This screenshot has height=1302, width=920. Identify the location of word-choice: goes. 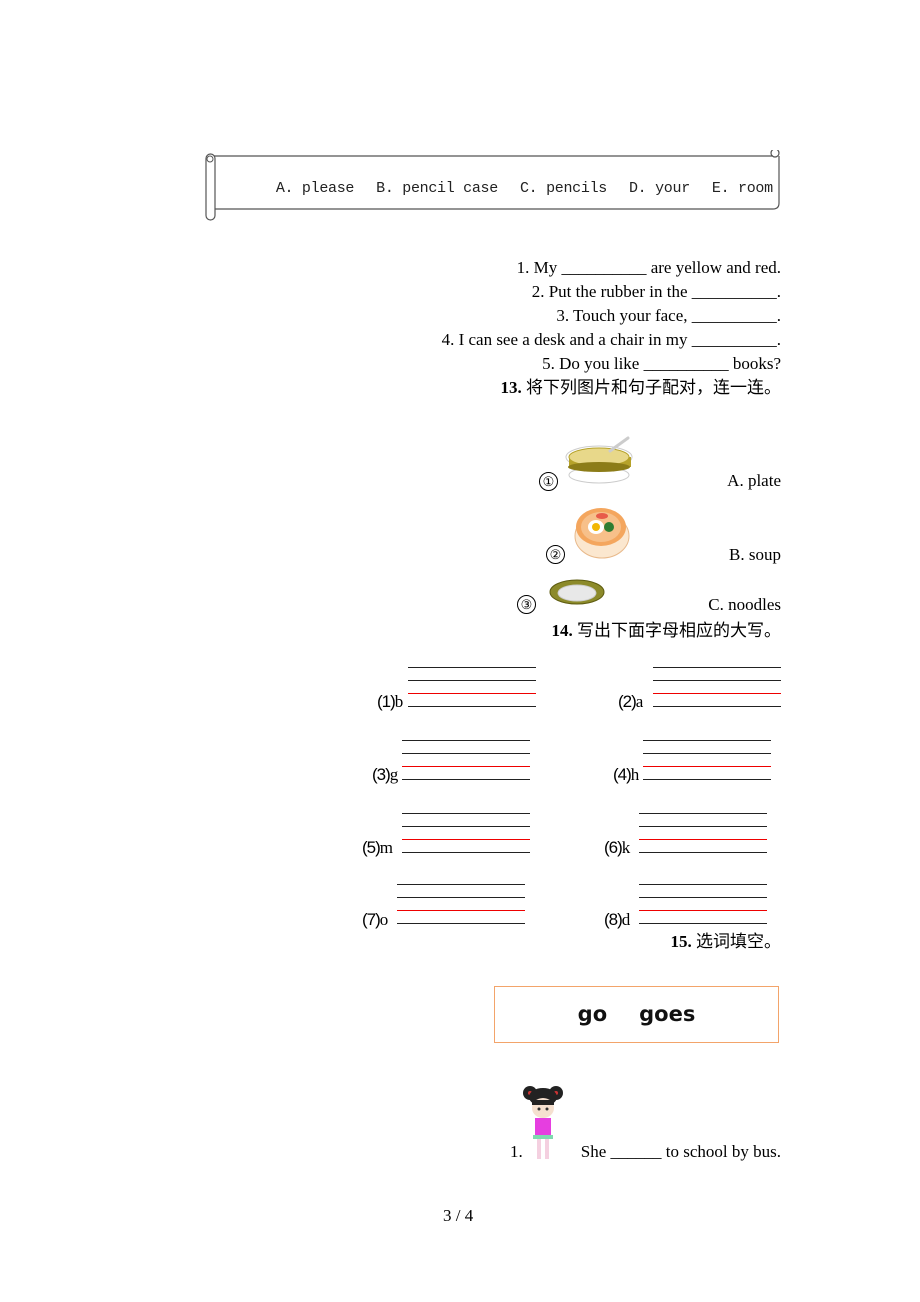
(667, 1014).